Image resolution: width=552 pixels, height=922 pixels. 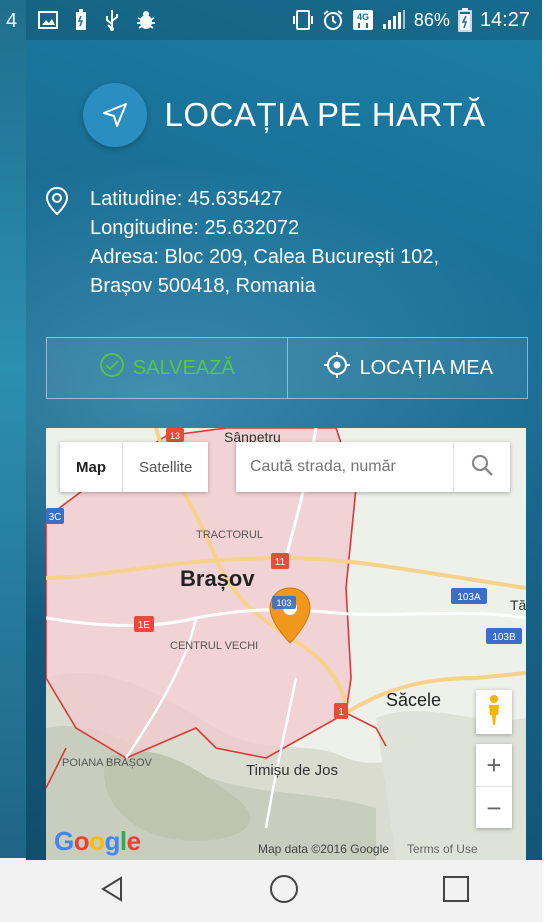 I want to click on recents-button, so click(x=456, y=891).